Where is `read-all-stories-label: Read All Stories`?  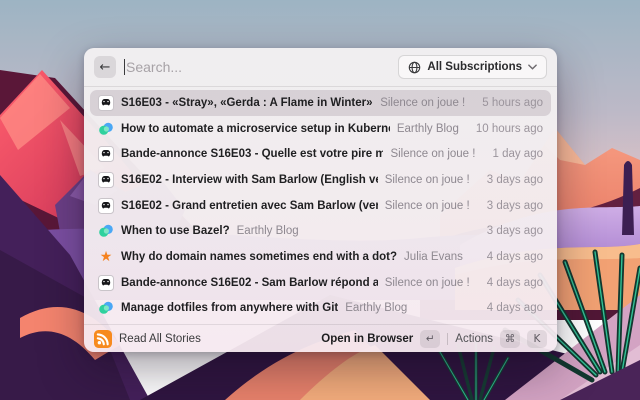 read-all-stories-label: Read All Stories is located at coordinates (160, 338).